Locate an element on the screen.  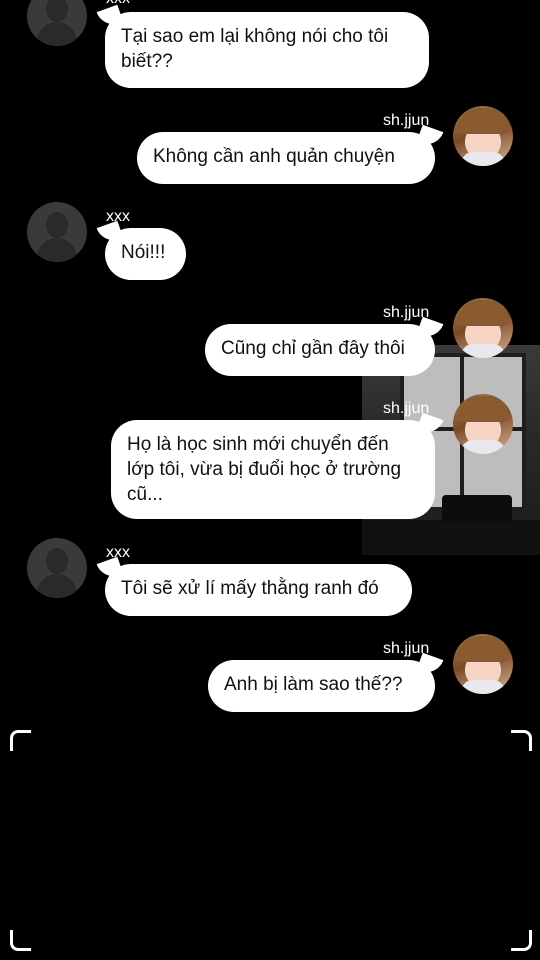
desk-graphic is located at coordinates (451, 537).